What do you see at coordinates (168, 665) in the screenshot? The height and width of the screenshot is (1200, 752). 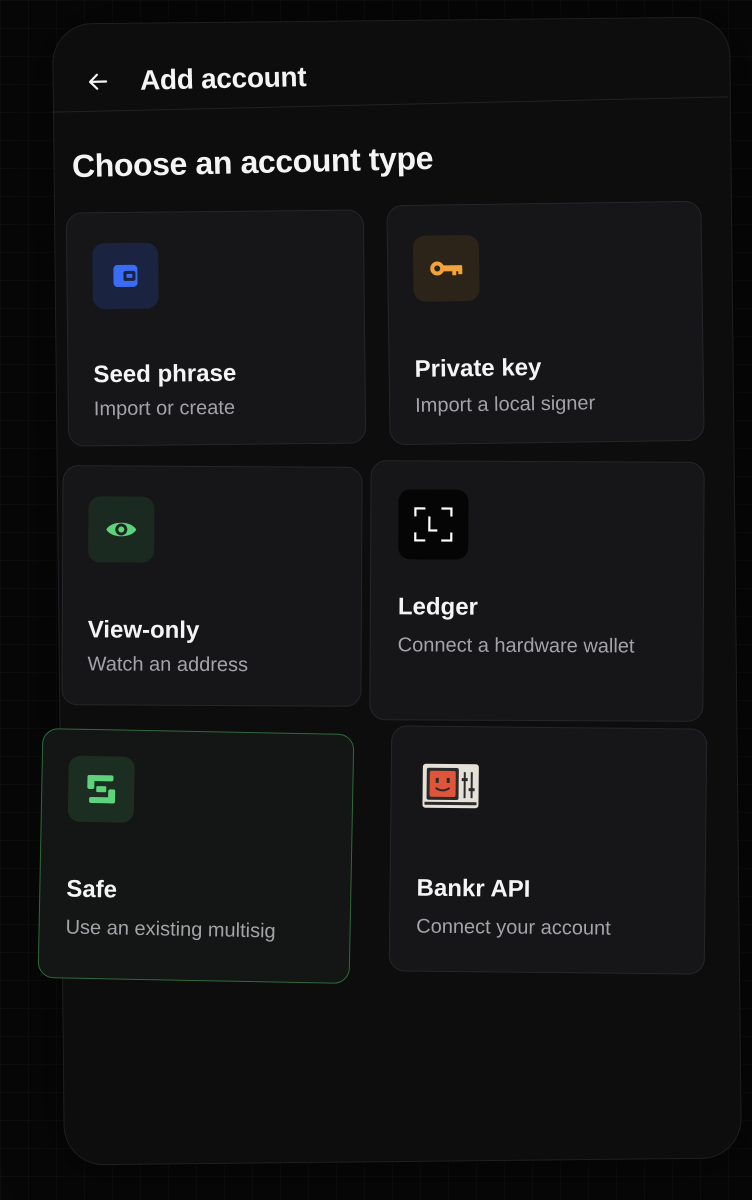 I see `card-subtitle: Watch an address` at bounding box center [168, 665].